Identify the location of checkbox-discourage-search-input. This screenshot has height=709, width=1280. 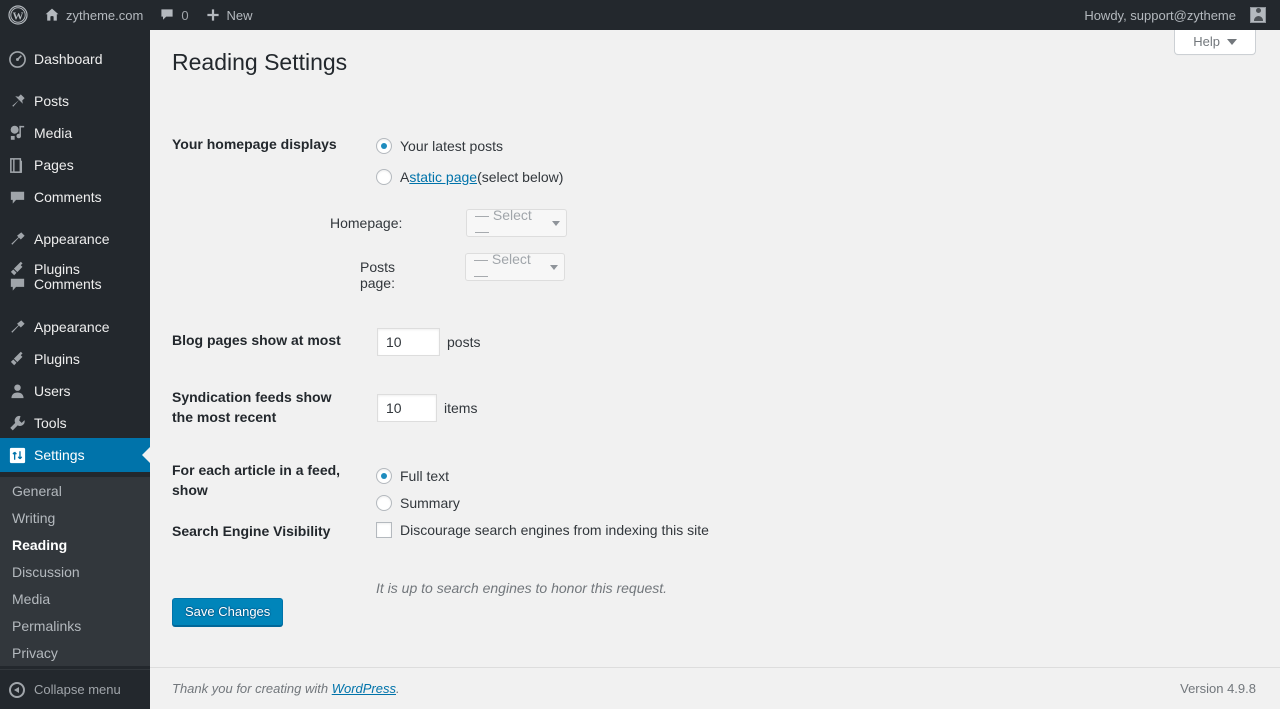
(384, 530).